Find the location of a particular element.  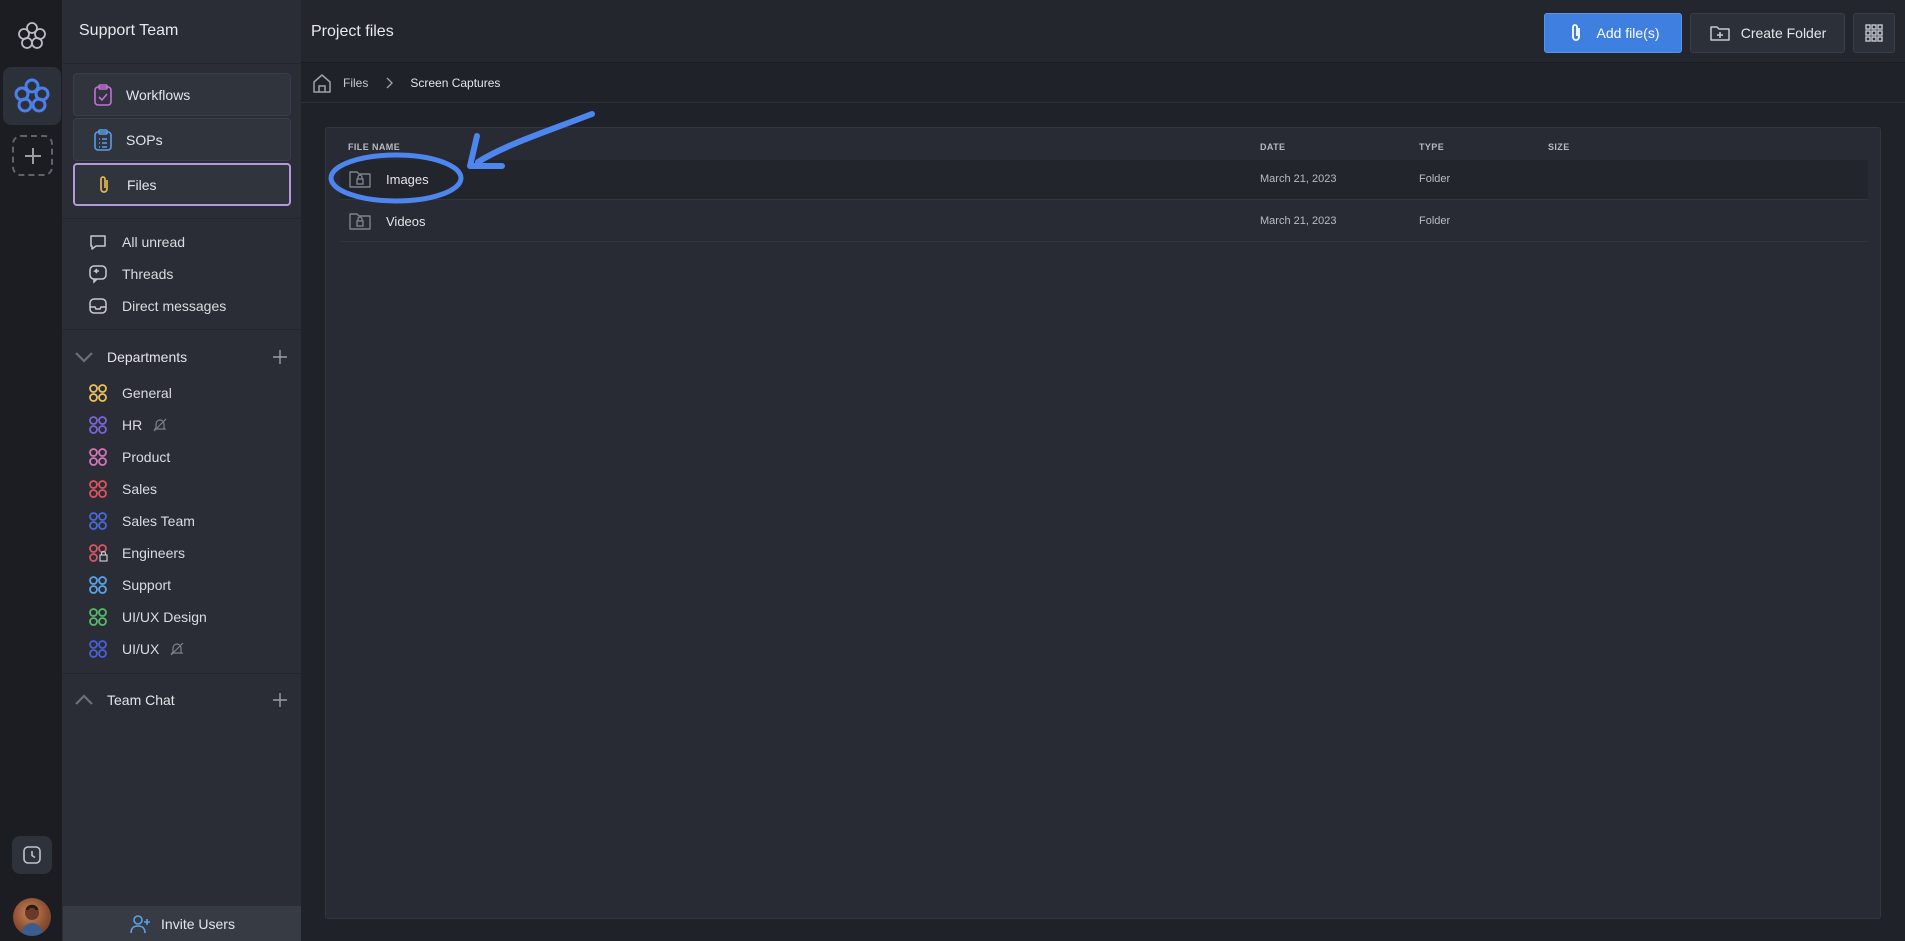

chevron-right-icon is located at coordinates (390, 82).